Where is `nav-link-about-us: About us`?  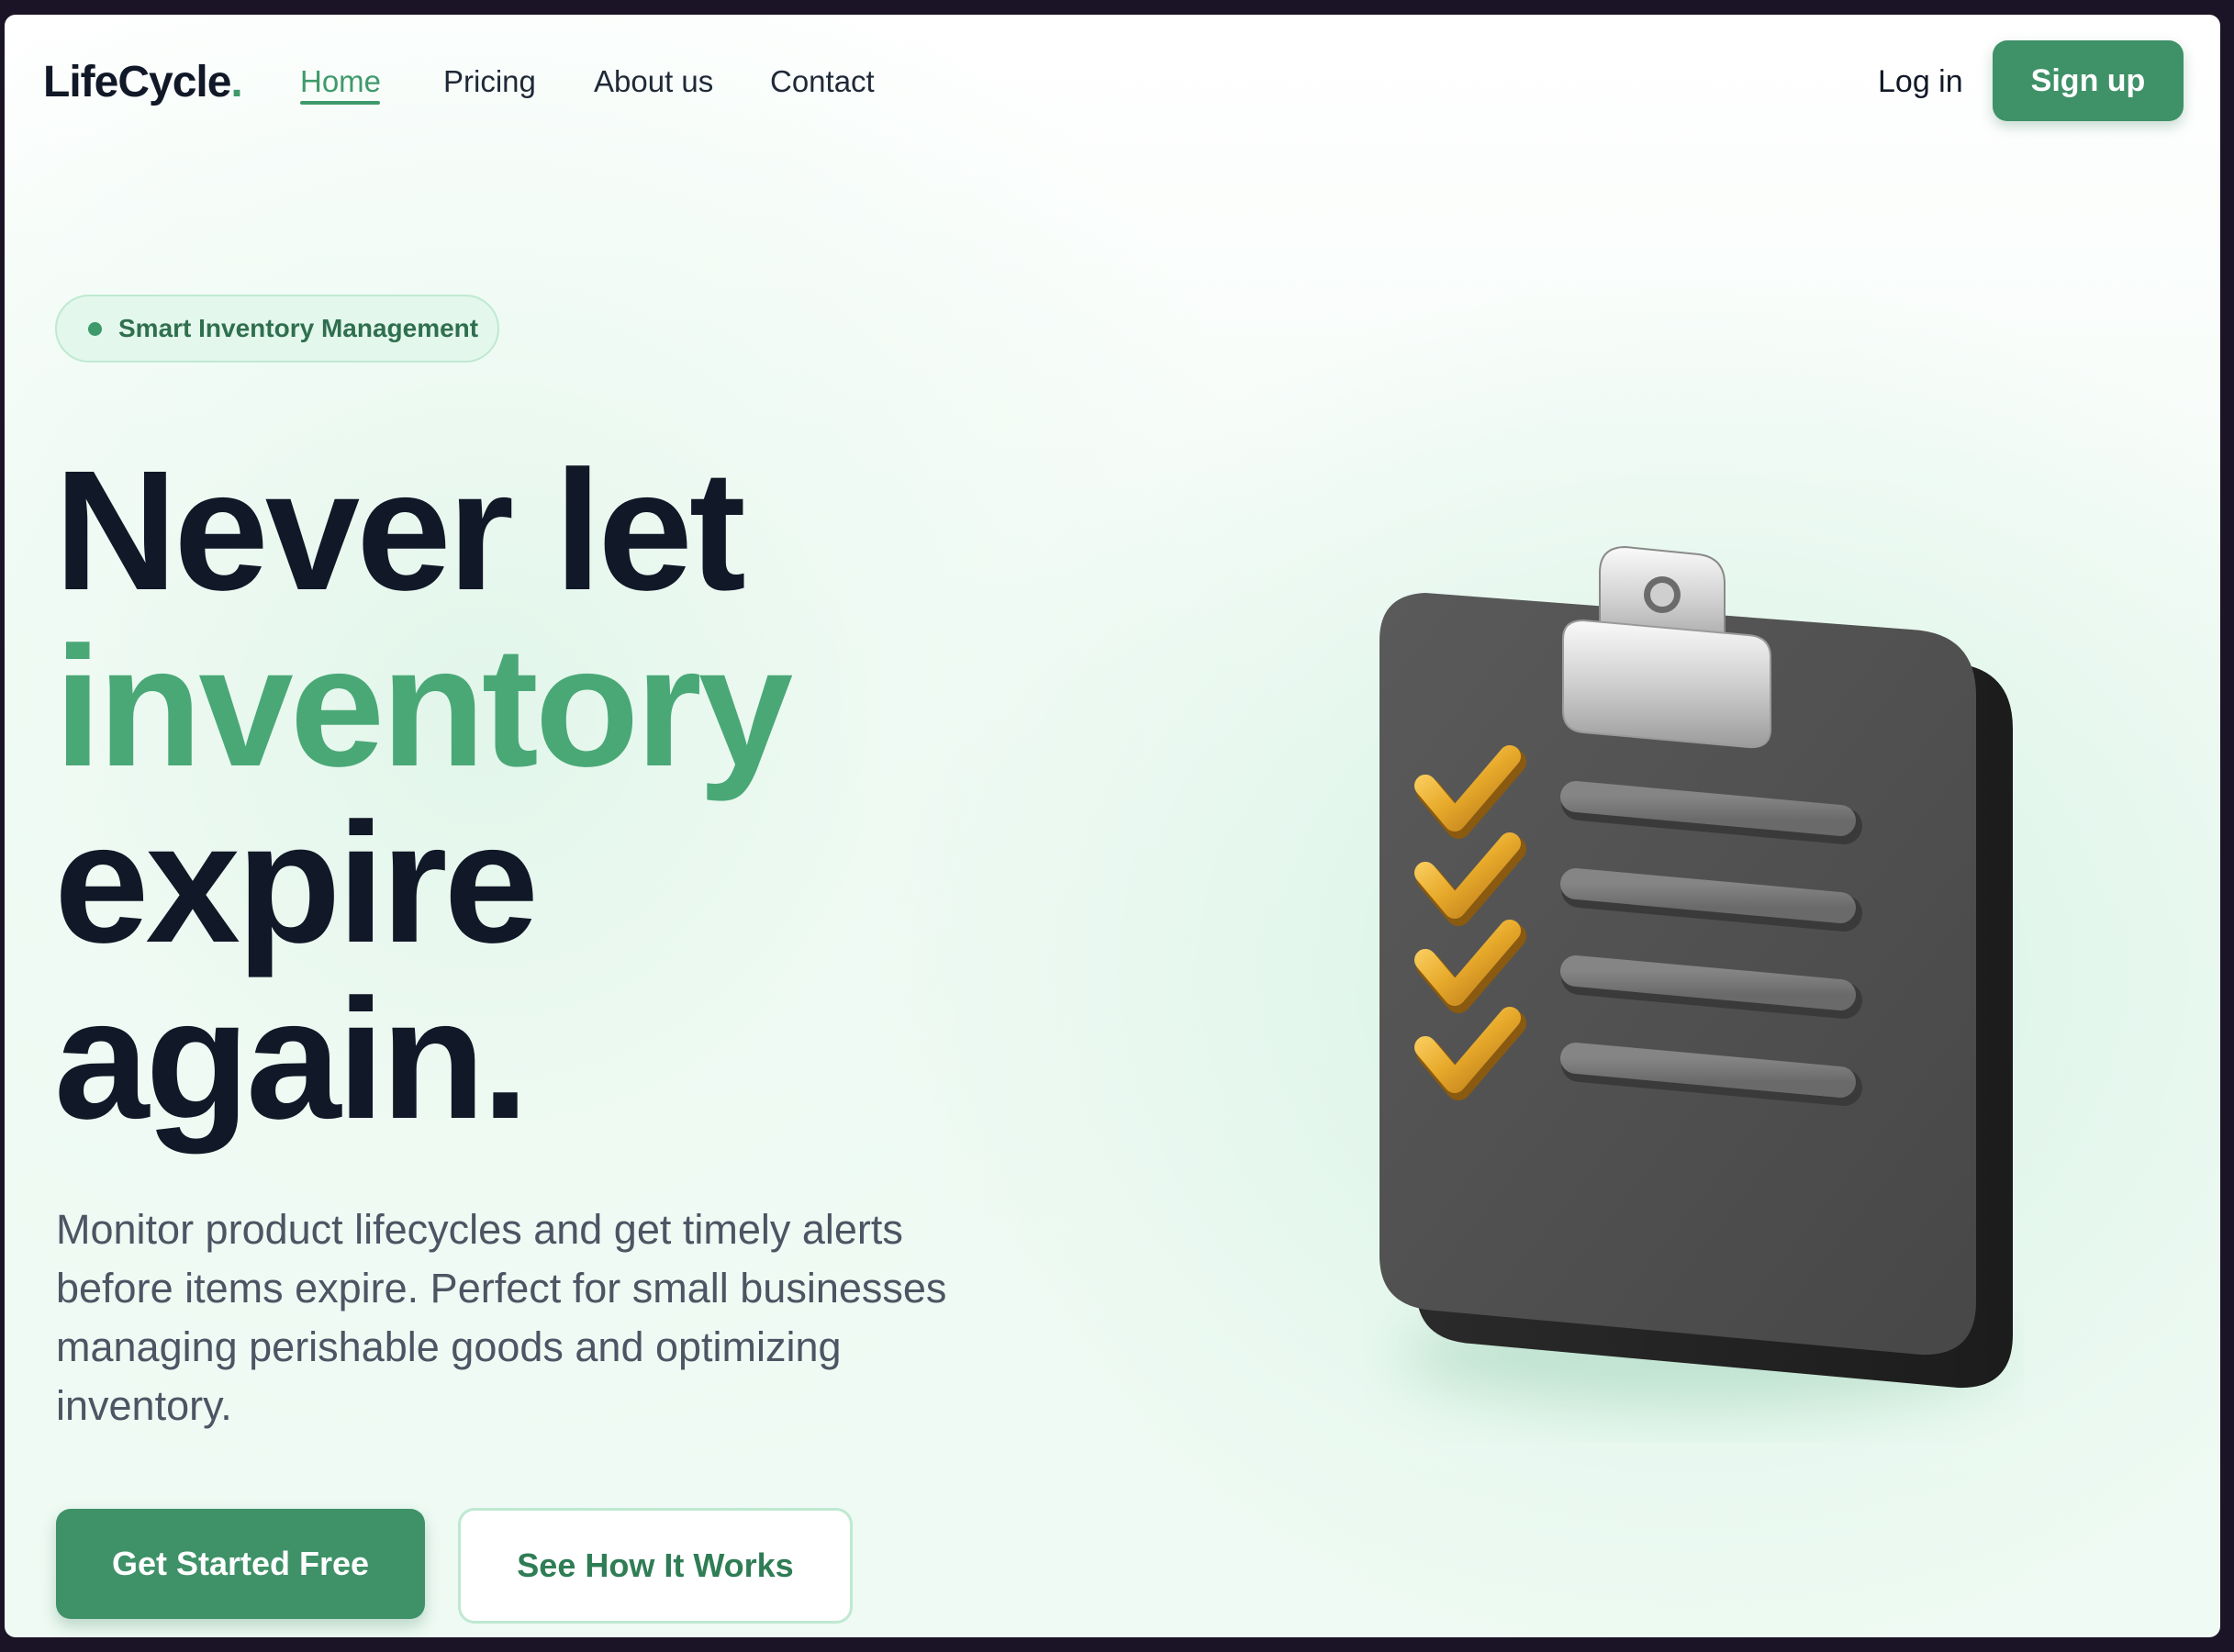 nav-link-about-us: About us is located at coordinates (654, 82).